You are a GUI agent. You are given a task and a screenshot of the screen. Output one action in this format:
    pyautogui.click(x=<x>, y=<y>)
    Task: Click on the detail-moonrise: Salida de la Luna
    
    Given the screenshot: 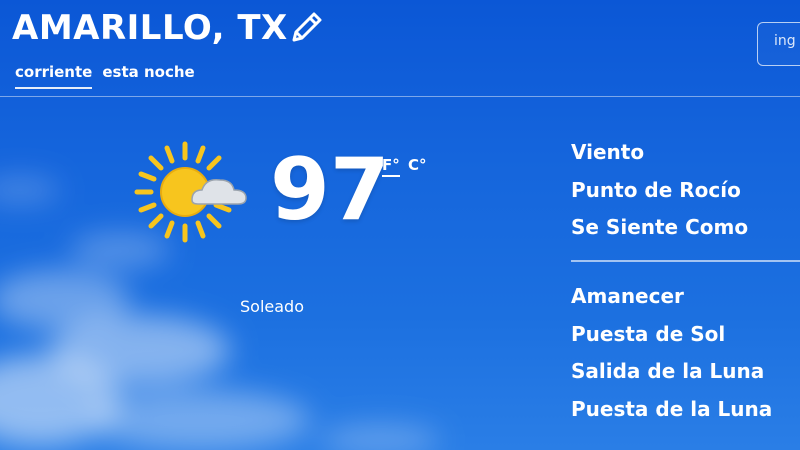 What is the action you would take?
    pyautogui.click(x=668, y=371)
    